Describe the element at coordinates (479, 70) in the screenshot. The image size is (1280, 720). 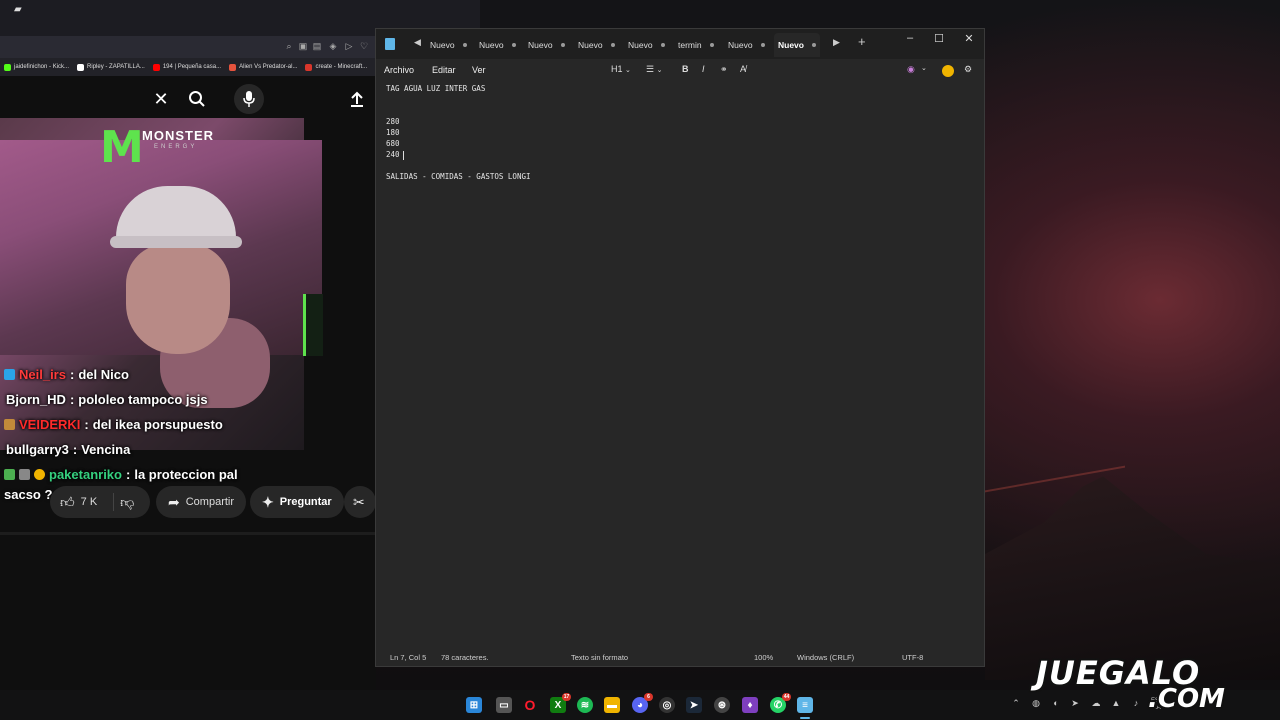
I see `menu-ver: Ver` at that location.